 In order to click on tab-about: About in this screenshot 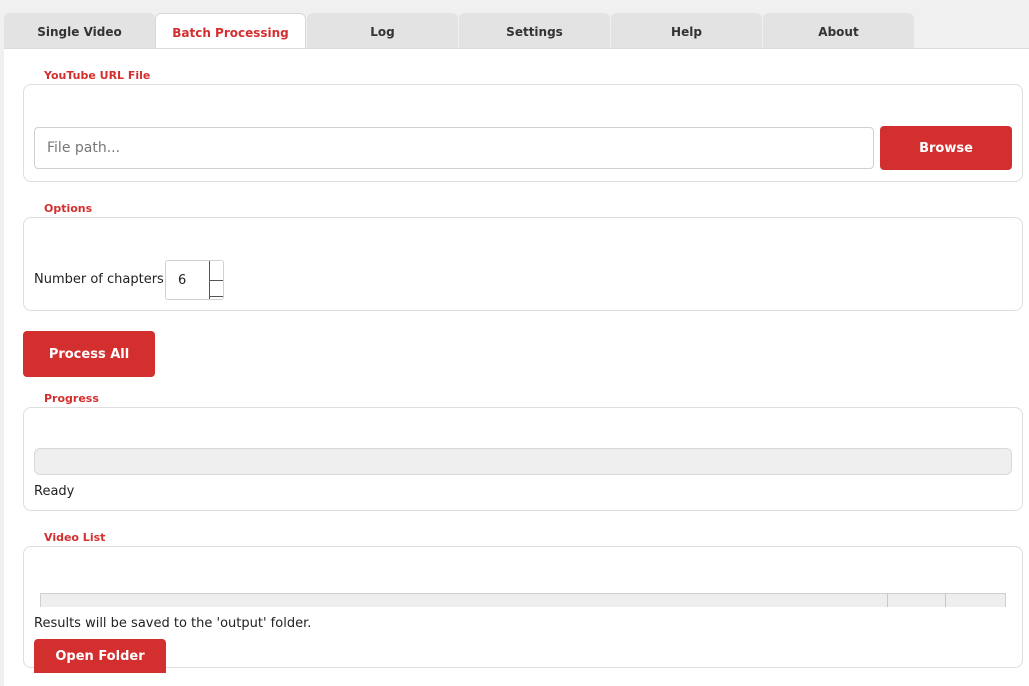, I will do `click(838, 30)`.